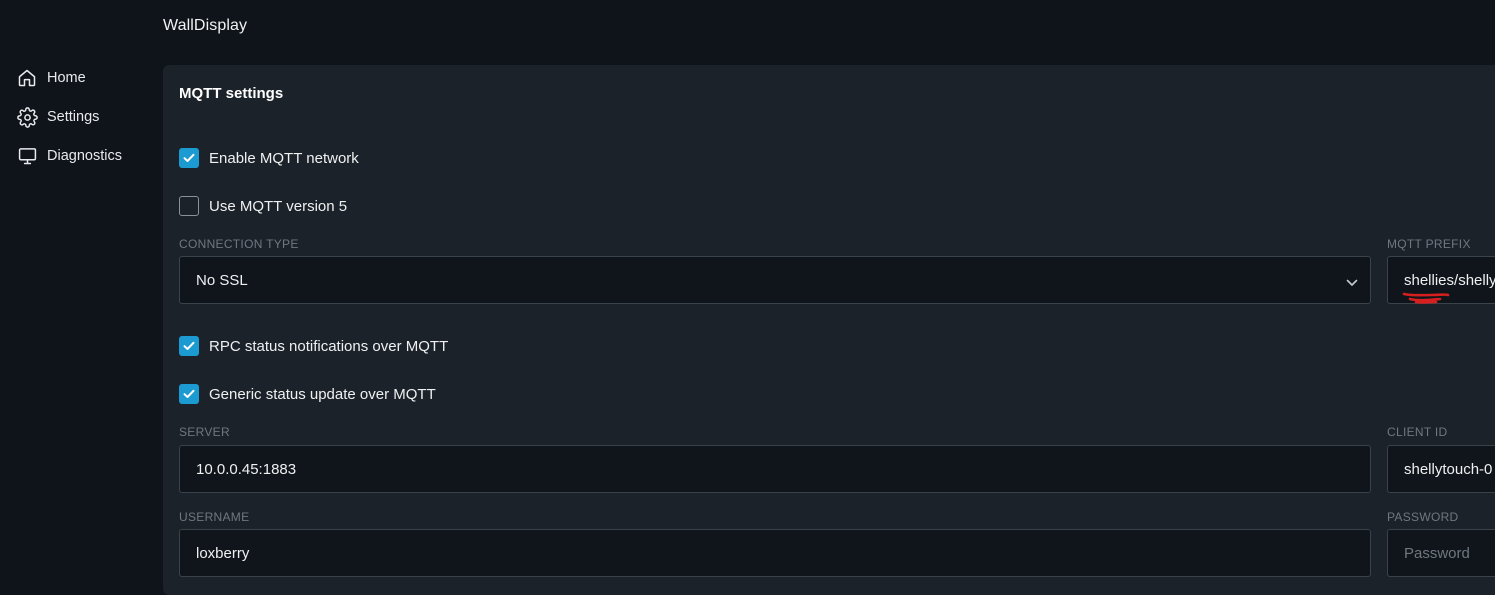 This screenshot has height=595, width=1495. I want to click on use-mqtt-v5-label: Use MQTT version 5, so click(278, 206).